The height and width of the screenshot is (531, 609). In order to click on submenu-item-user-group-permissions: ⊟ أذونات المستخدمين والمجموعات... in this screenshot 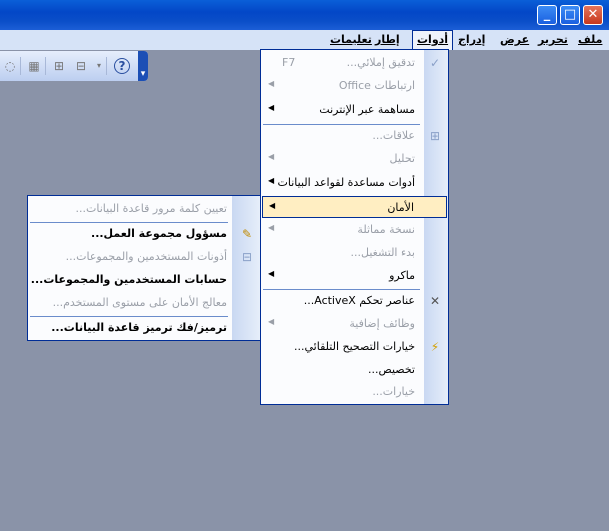, I will do `click(144, 257)`.